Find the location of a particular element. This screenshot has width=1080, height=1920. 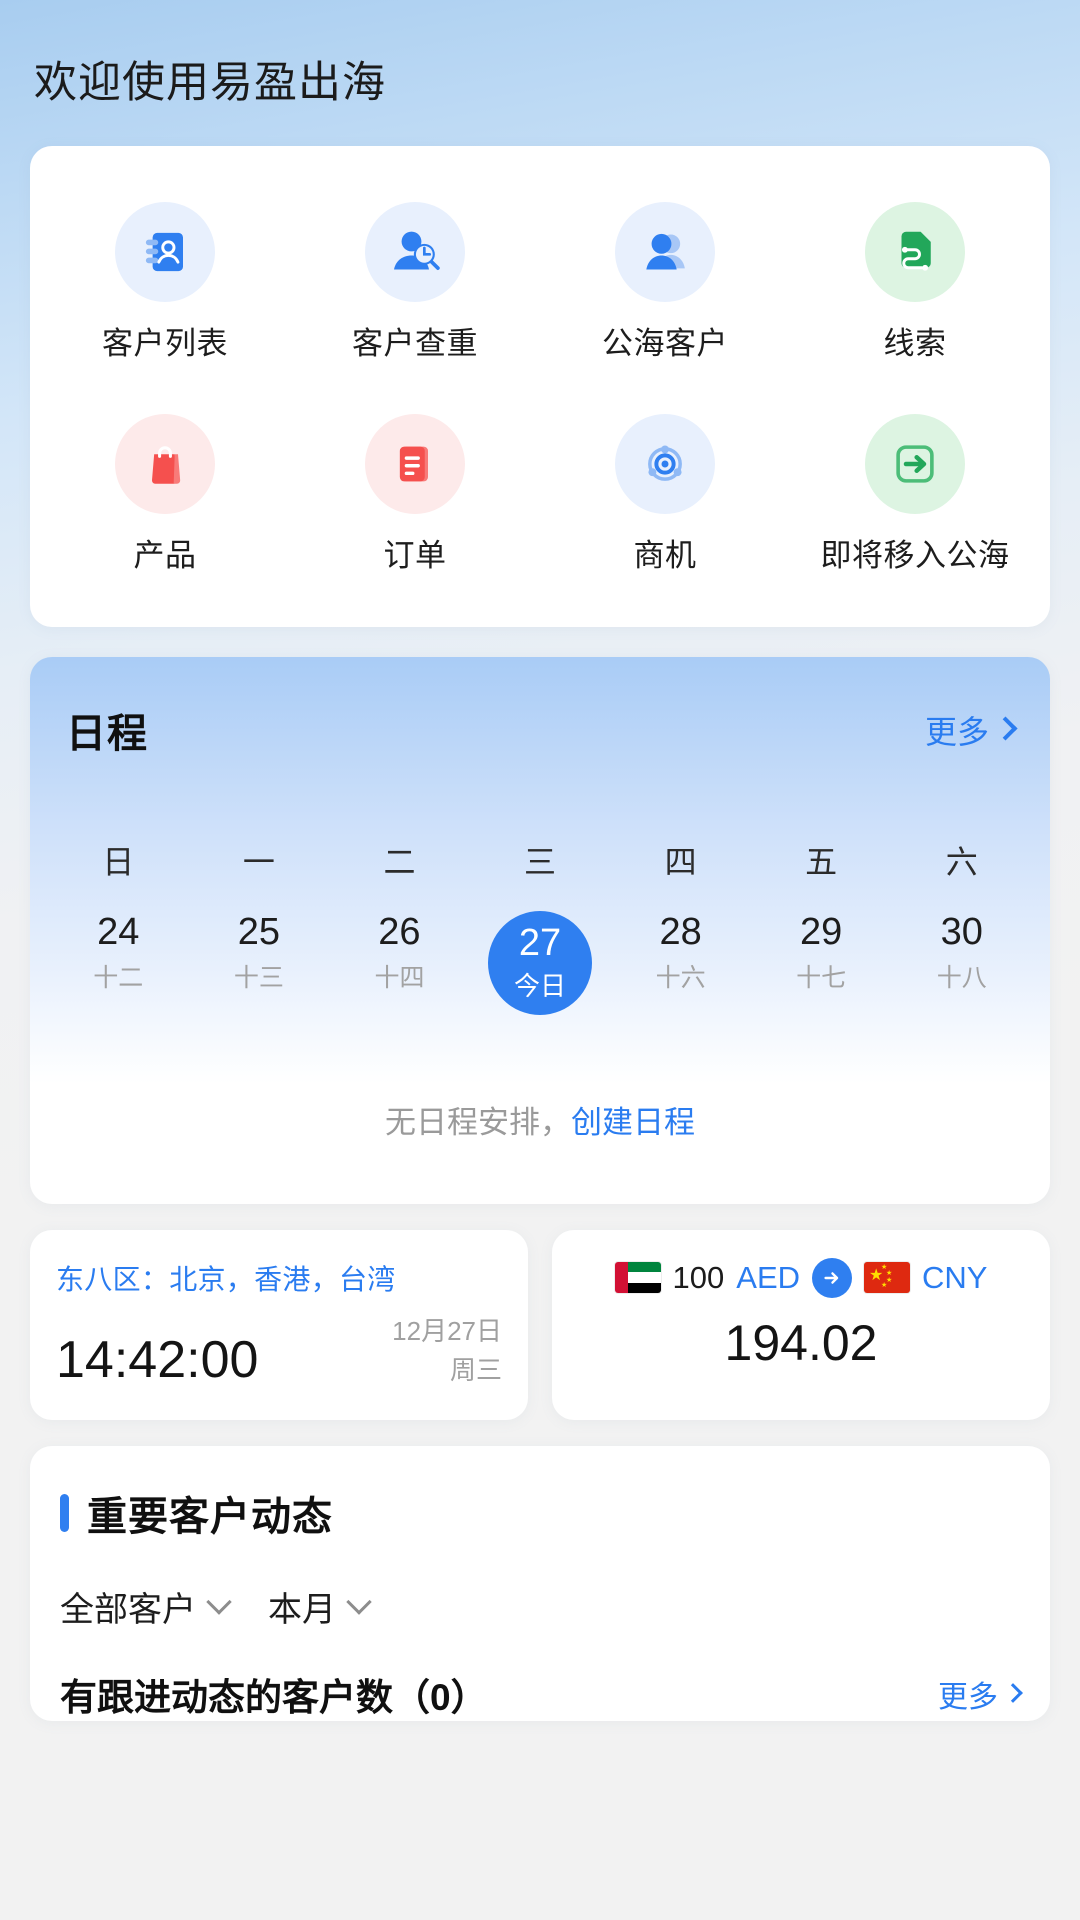

day-number: 24 is located at coordinates (118, 931).